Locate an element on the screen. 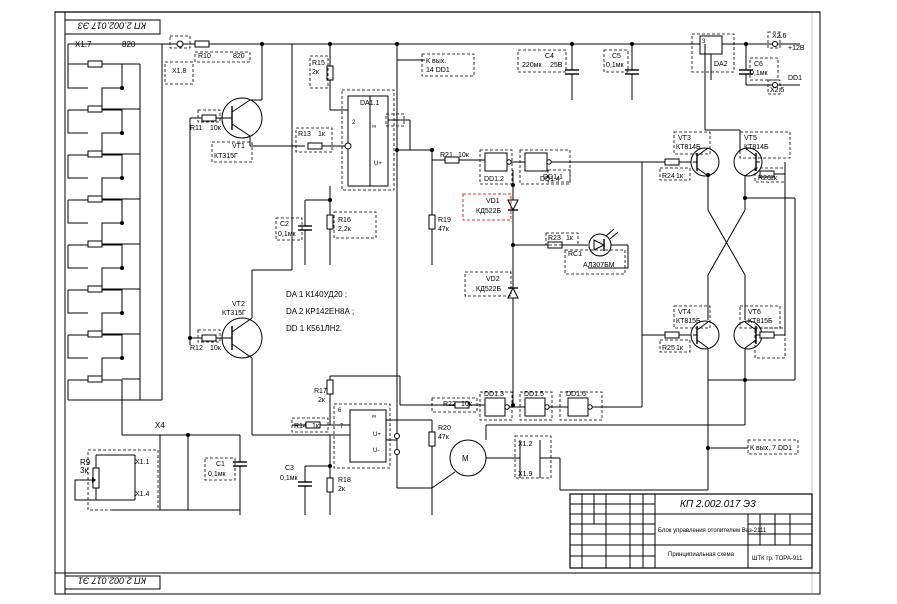  svg-text: R20 is located at coordinates (444, 428).